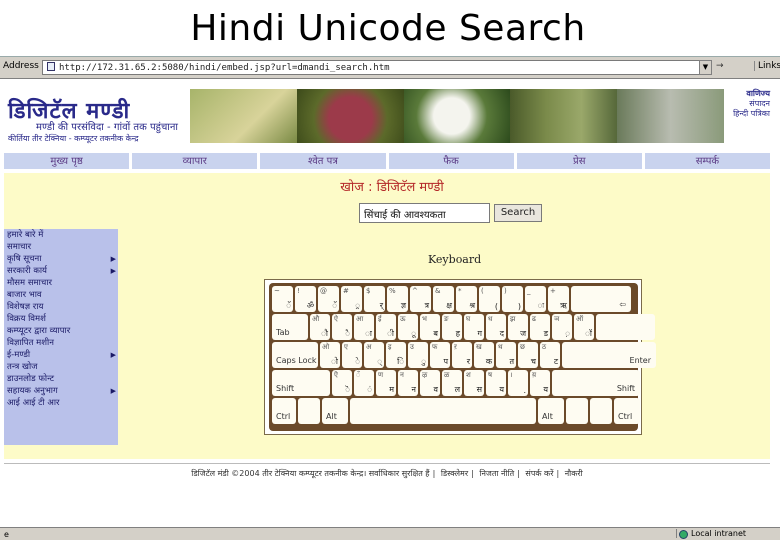 Image resolution: width=780 pixels, height=540 pixels. I want to click on keyboard-key: नन, so click(408, 383).